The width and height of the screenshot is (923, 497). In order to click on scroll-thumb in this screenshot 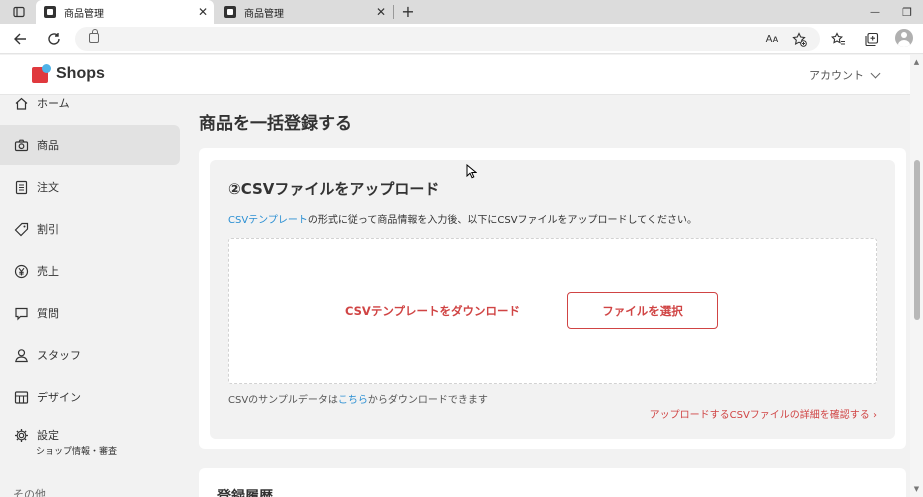, I will do `click(917, 240)`.